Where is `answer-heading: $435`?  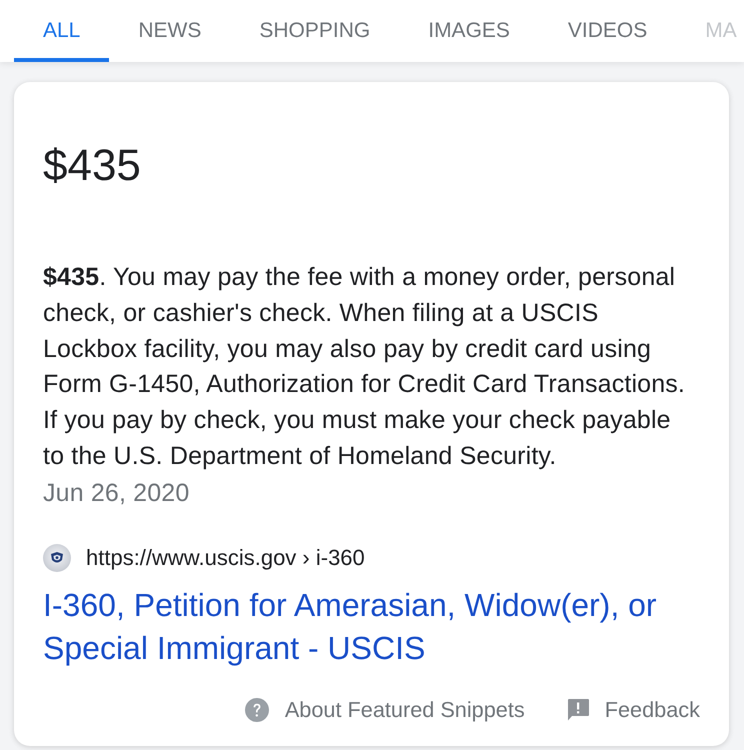 answer-heading: $435 is located at coordinates (92, 166).